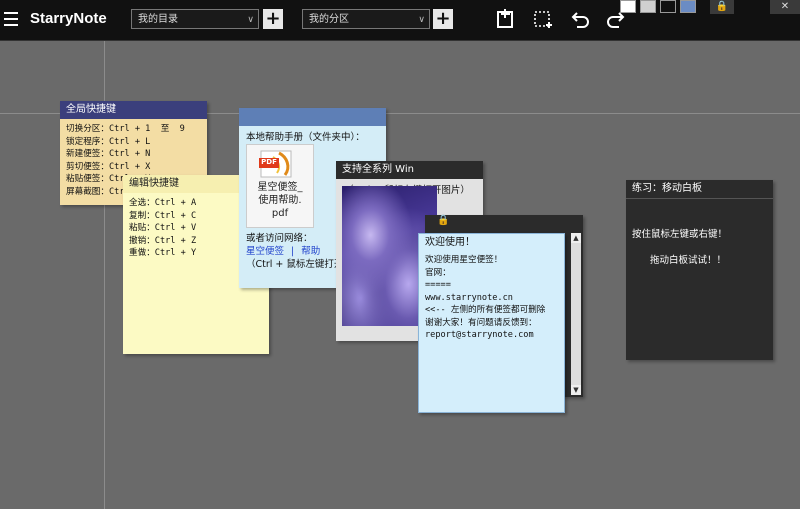 This screenshot has width=800, height=509. Describe the element at coordinates (283, 250) in the screenshot. I see `help-links: 星空便签 | 帮助` at that location.